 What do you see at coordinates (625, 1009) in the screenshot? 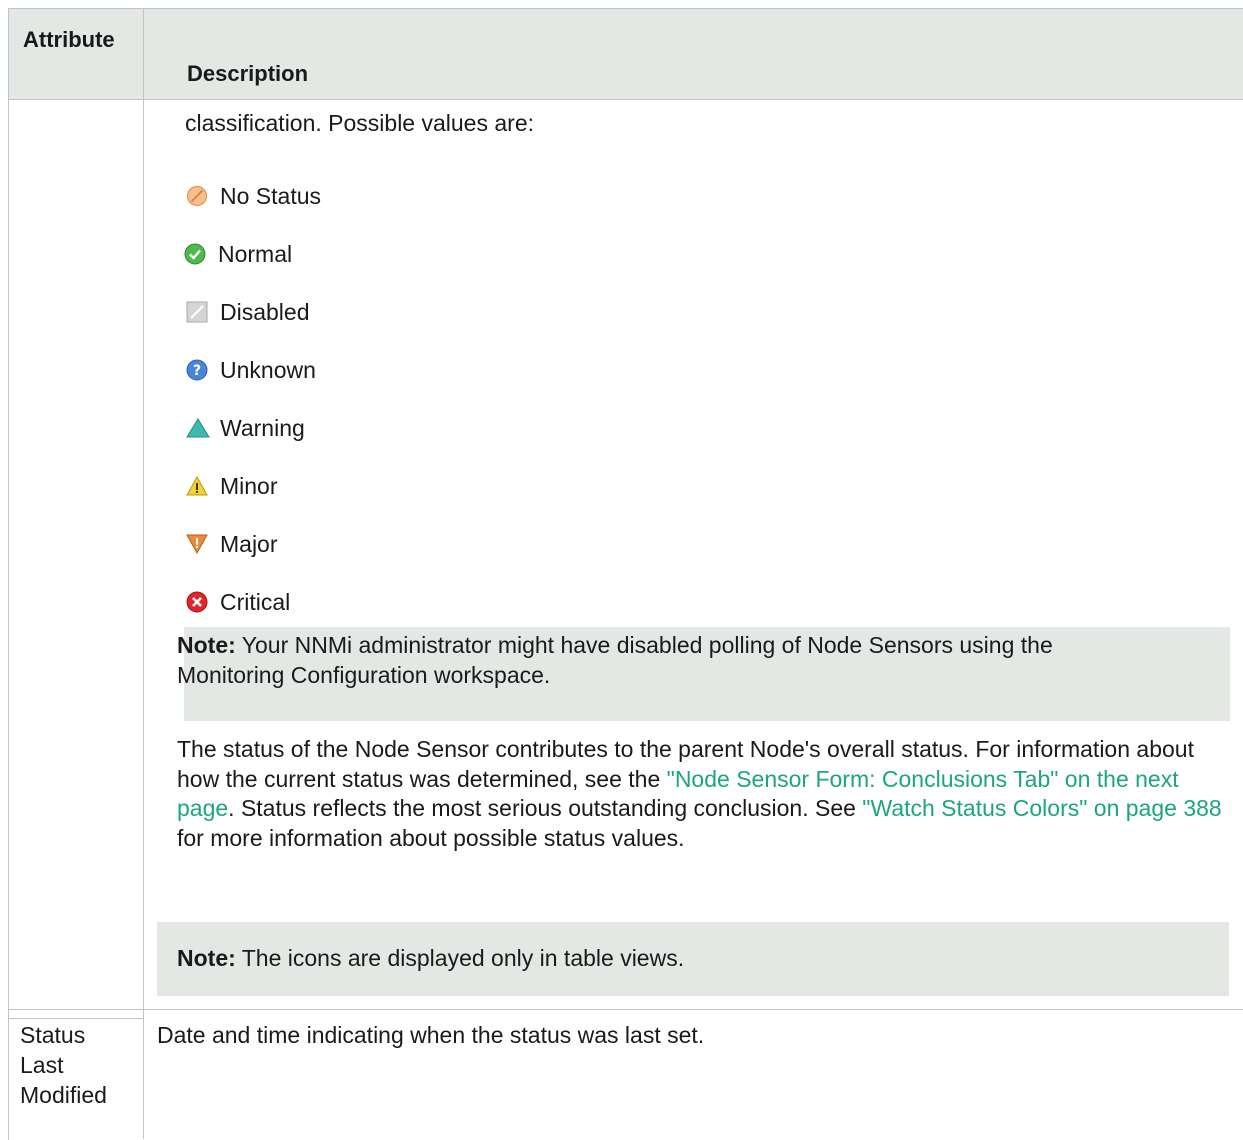
I see `row-divider` at bounding box center [625, 1009].